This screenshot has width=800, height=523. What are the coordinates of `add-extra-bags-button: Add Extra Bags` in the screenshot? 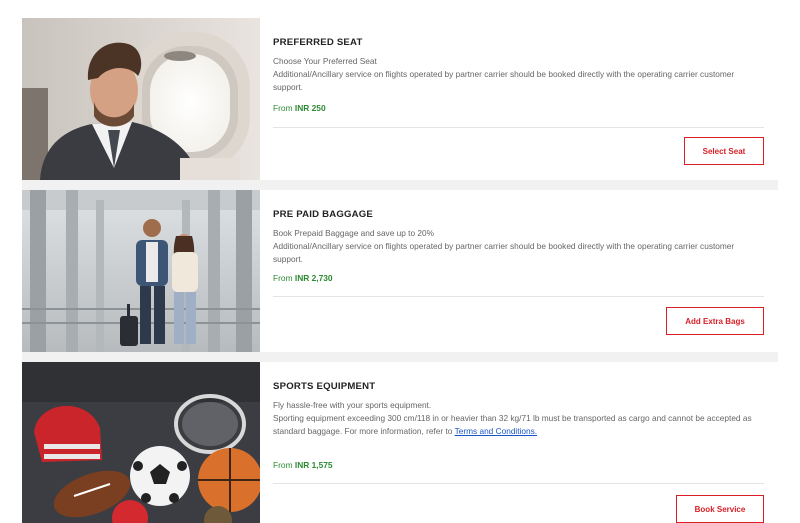 It's located at (715, 321).